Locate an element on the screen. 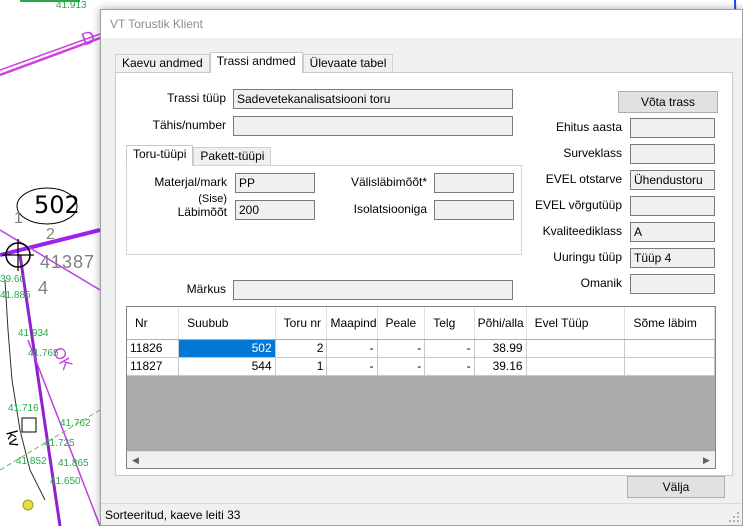 Image resolution: width=743 pixels, height=526 pixels. isolatsioon-field is located at coordinates (474, 210).